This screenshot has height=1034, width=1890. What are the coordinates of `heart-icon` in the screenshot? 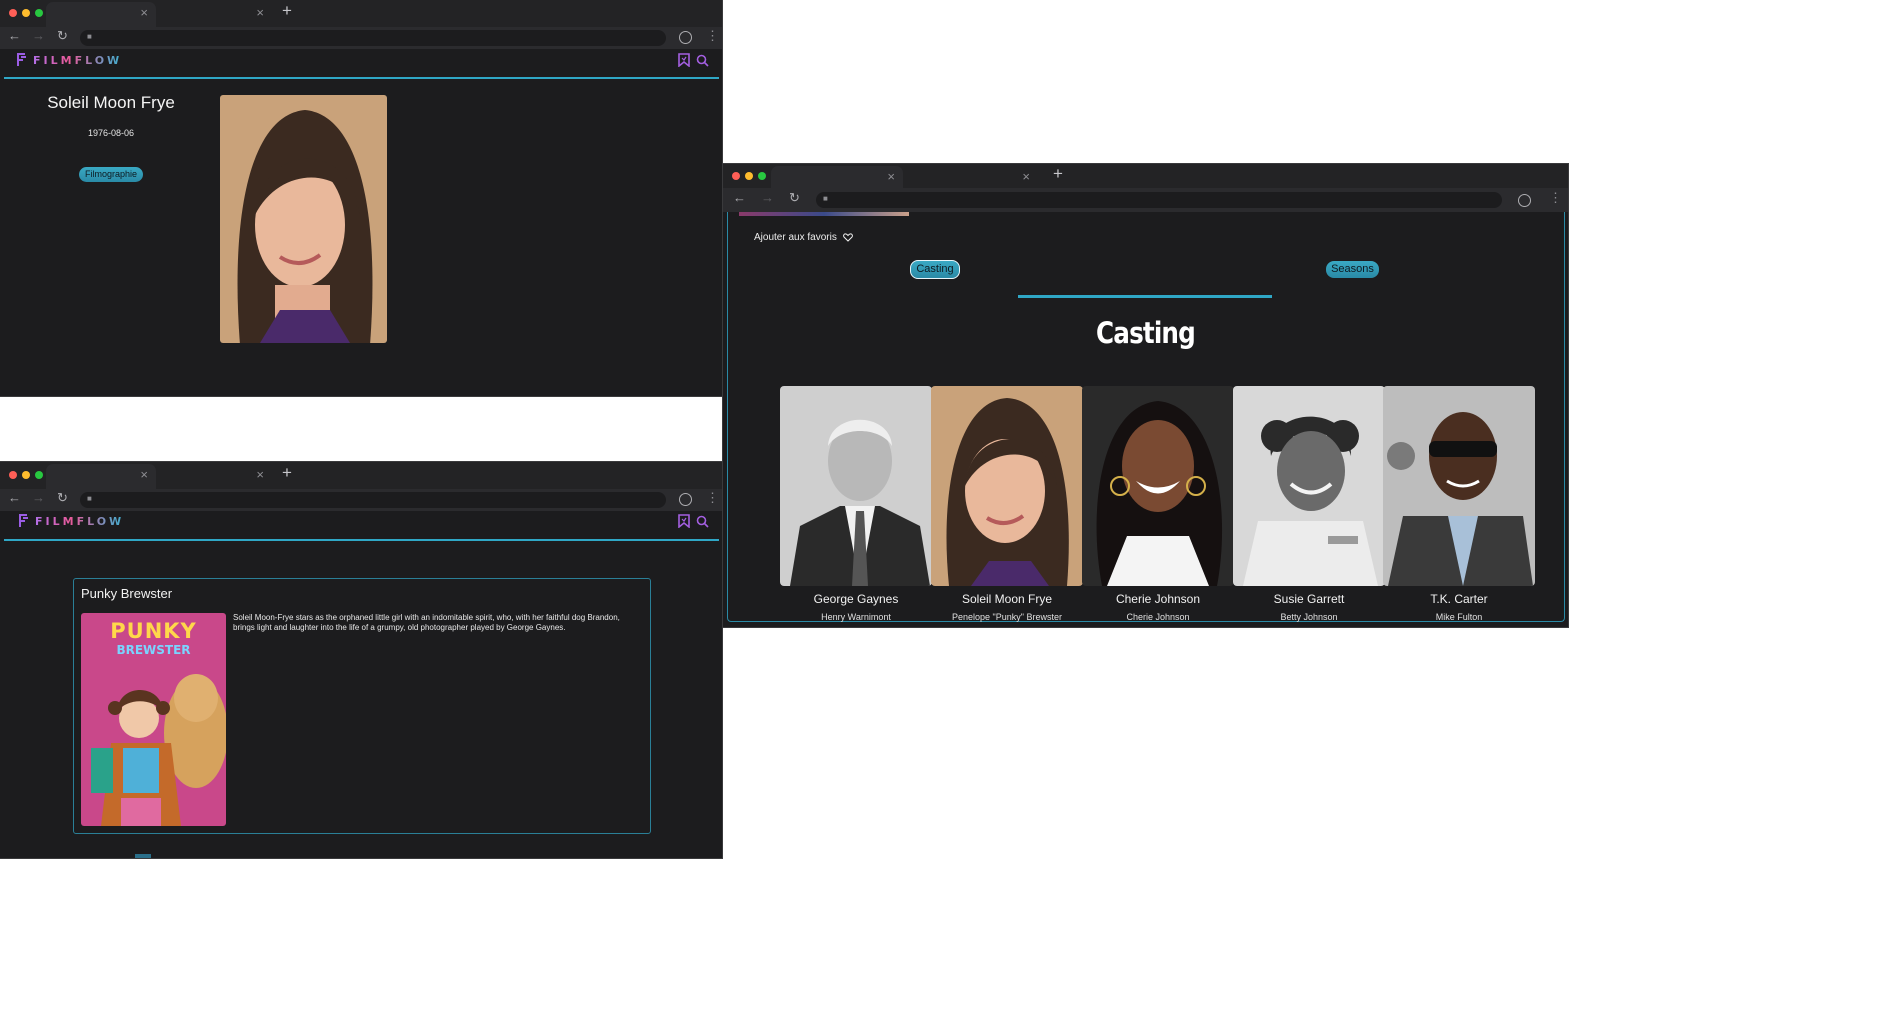 It's located at (847, 237).